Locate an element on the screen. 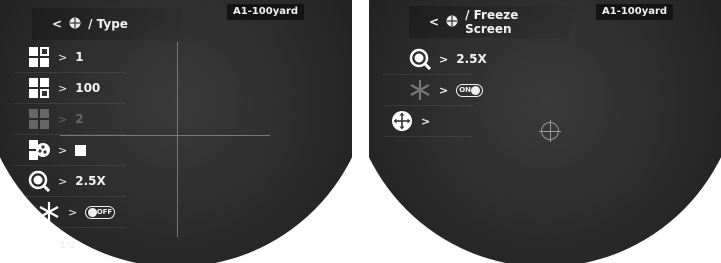  item-value: 1 is located at coordinates (79, 57).